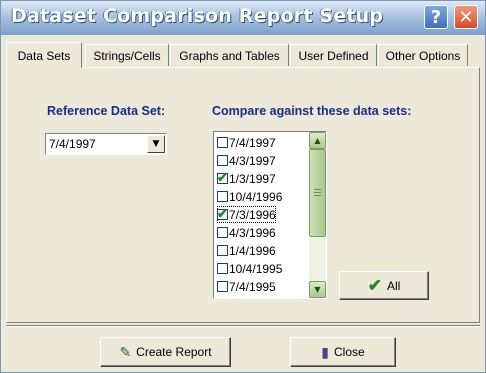 The image size is (486, 373). I want to click on door-exit-icon: ▮, so click(325, 352).